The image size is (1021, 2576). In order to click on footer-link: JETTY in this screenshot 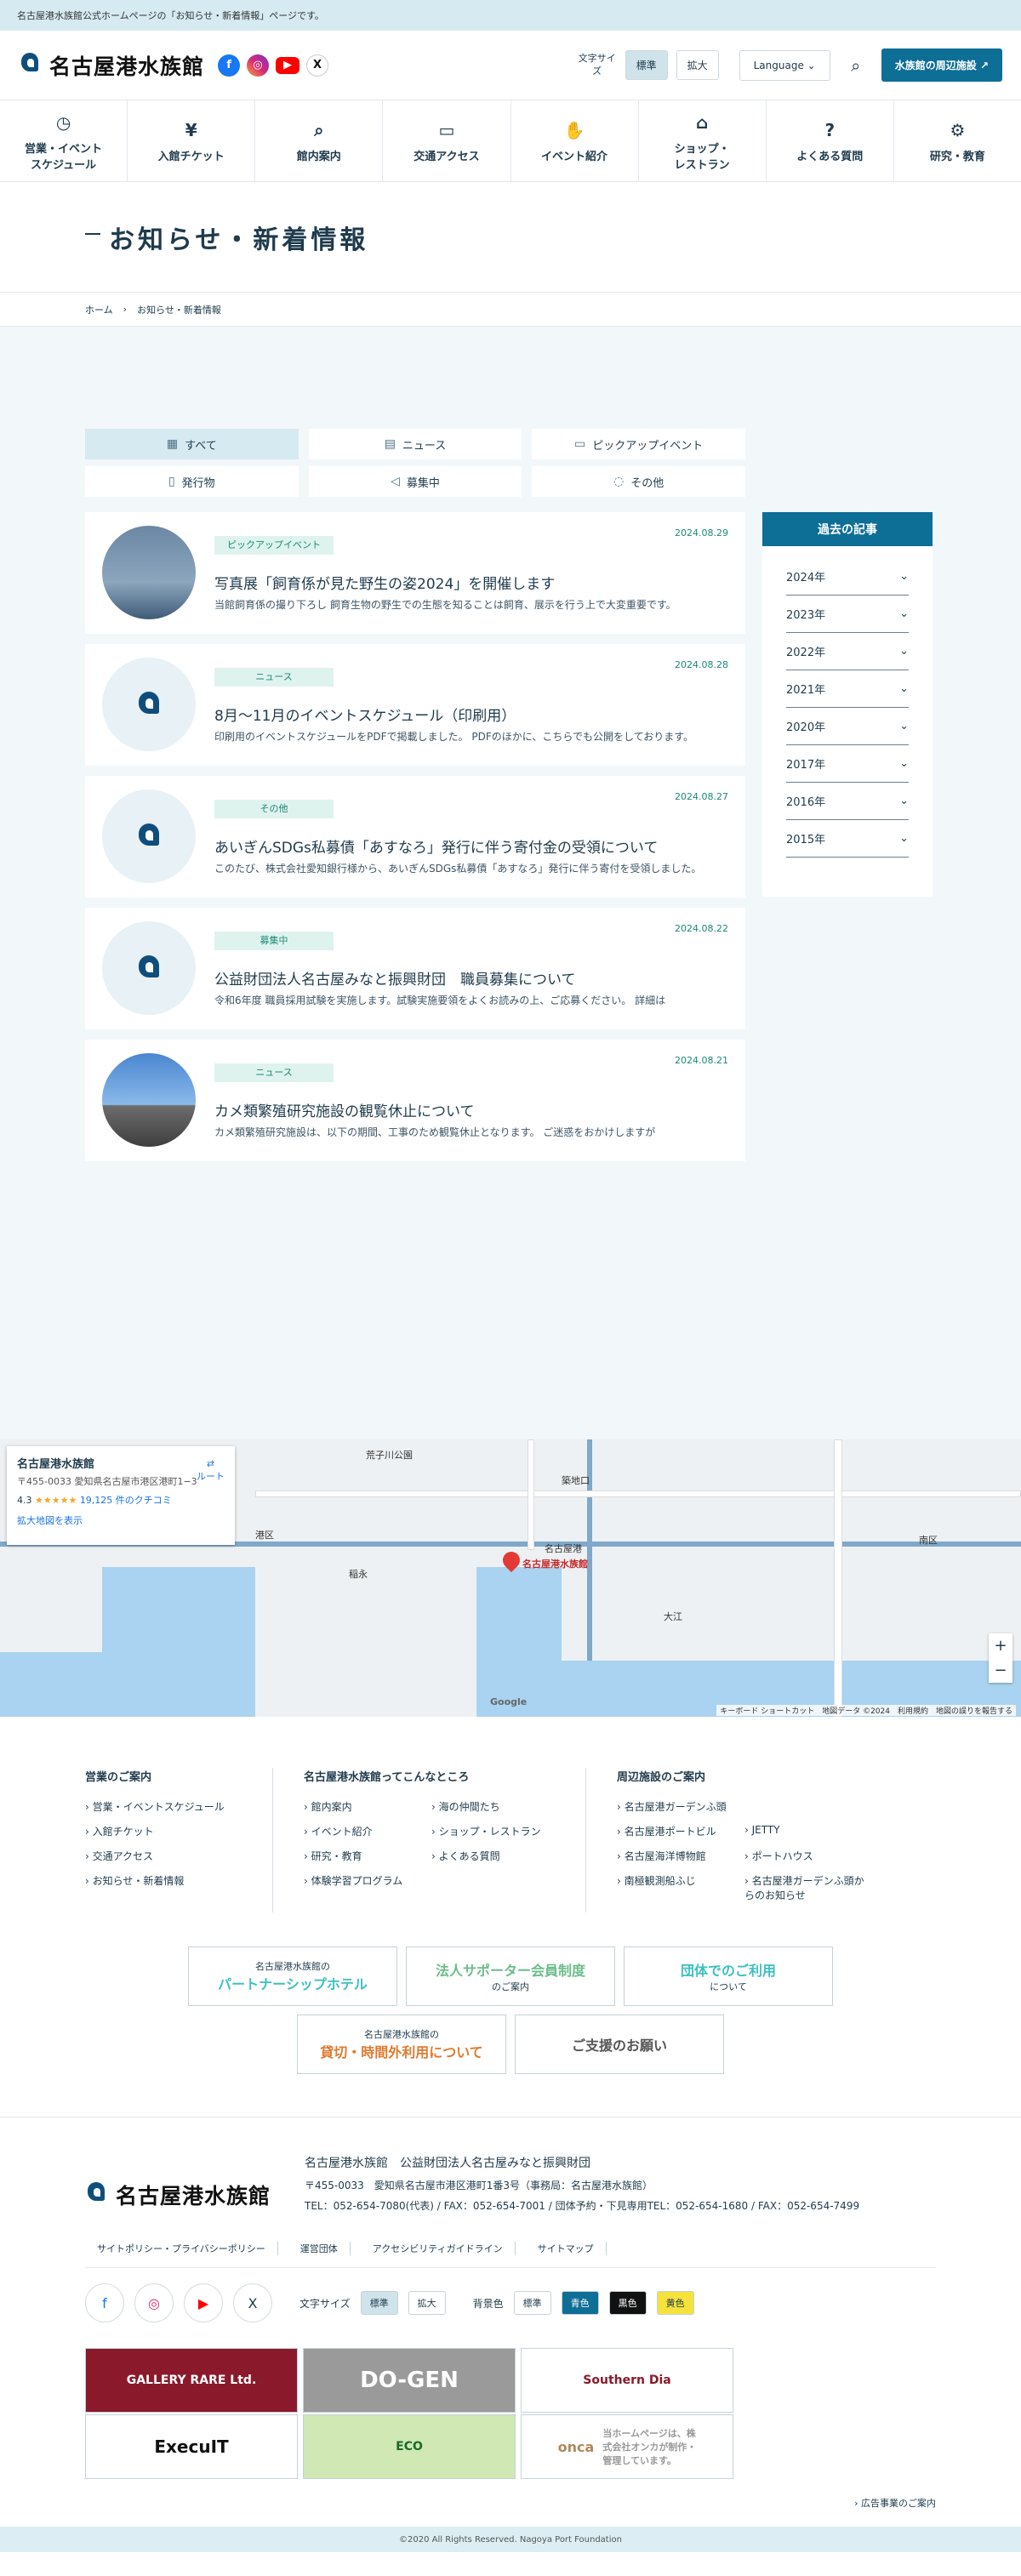, I will do `click(808, 1831)`.